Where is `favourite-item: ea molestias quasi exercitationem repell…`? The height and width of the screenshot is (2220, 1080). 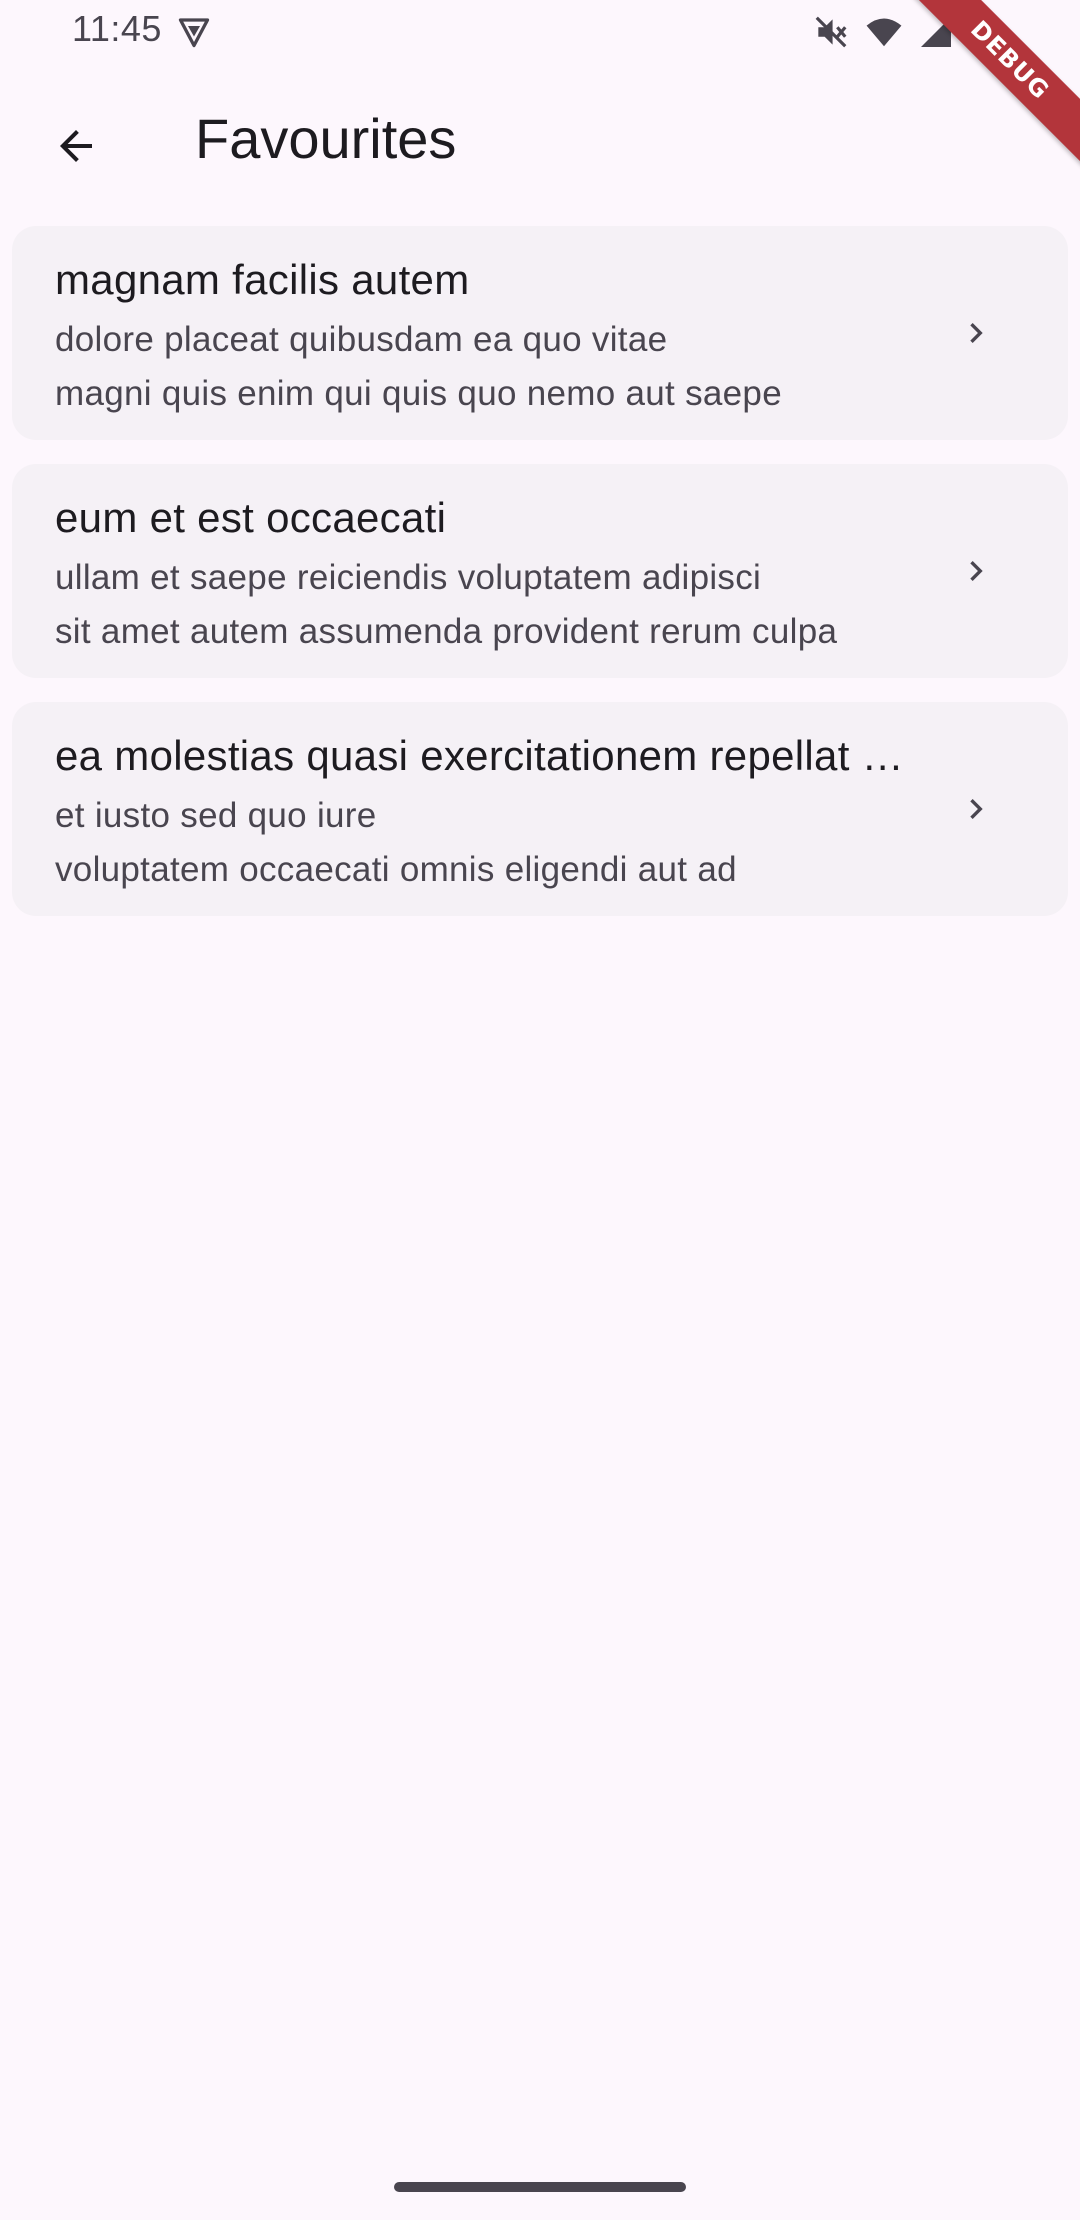
favourite-item: ea molestias quasi exercitationem repell… is located at coordinates (540, 809).